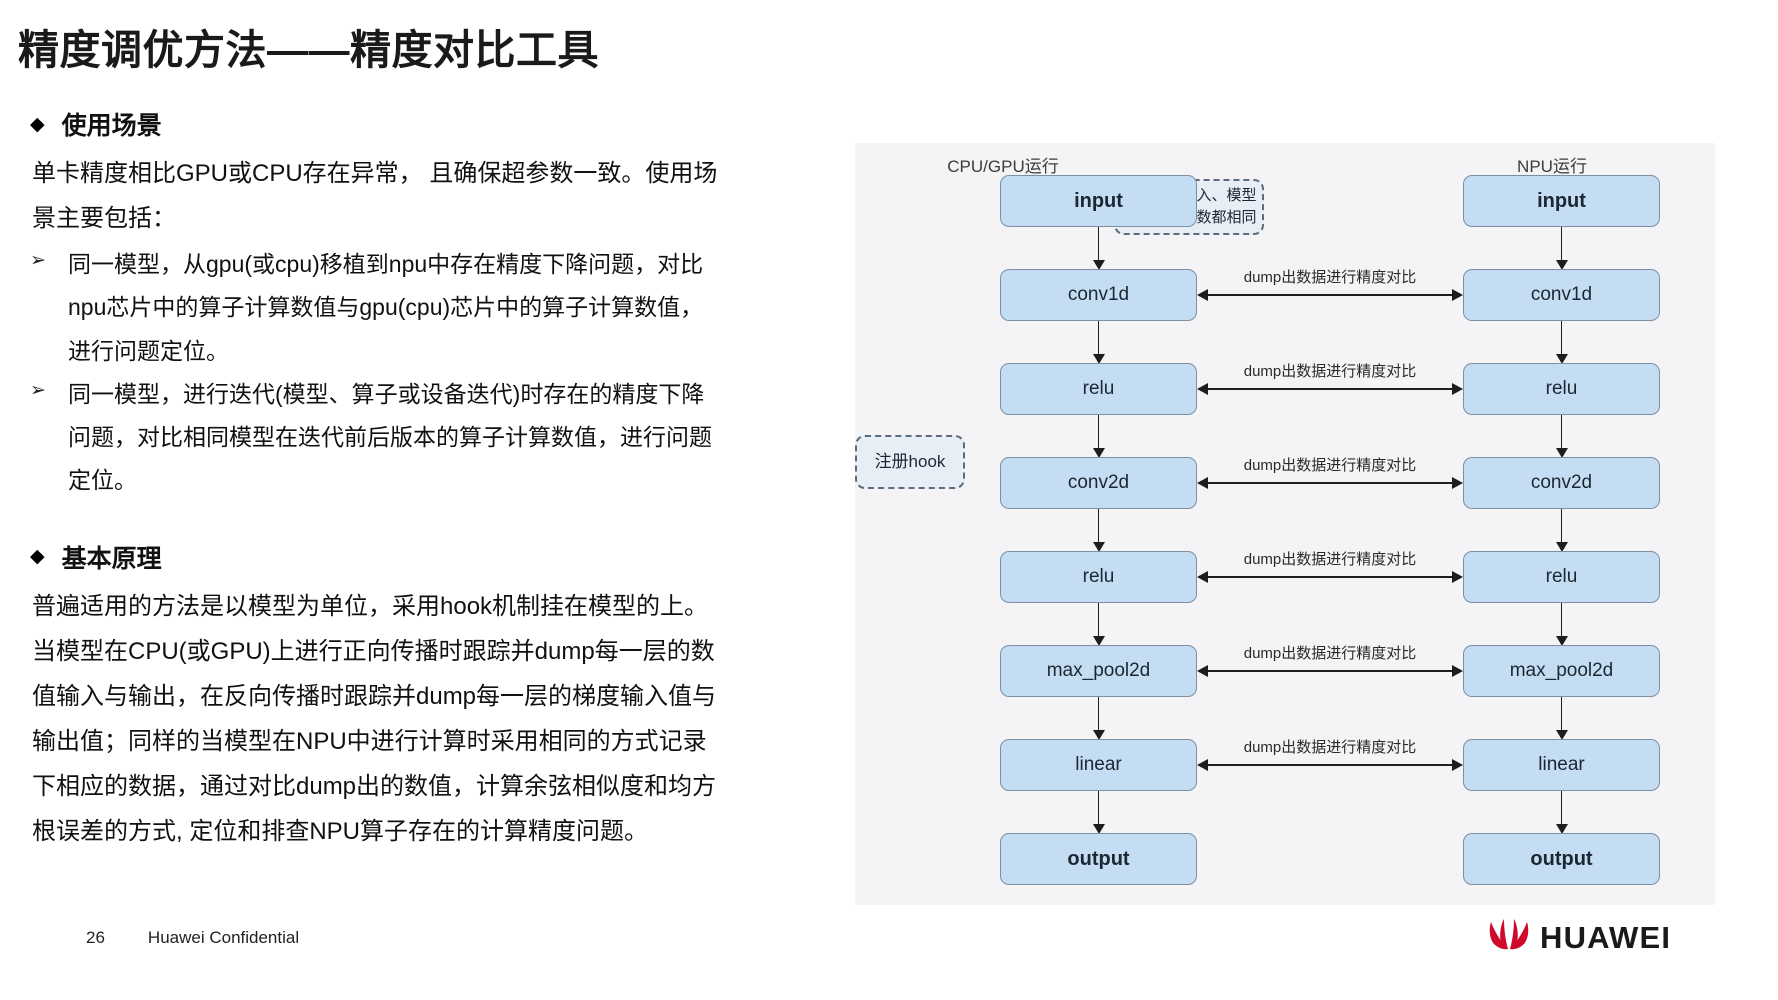  I want to click on diagram-node-left-output: output, so click(1098, 859).